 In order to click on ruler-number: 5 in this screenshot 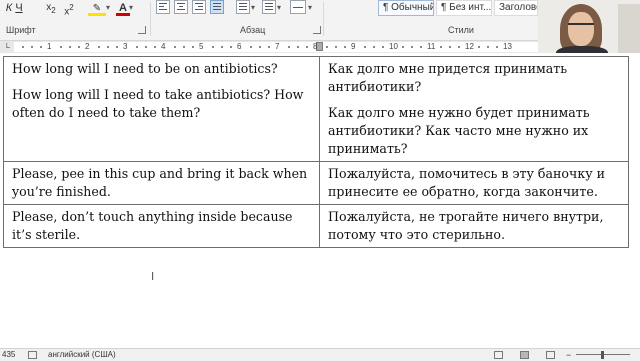, I will do `click(201, 46)`.